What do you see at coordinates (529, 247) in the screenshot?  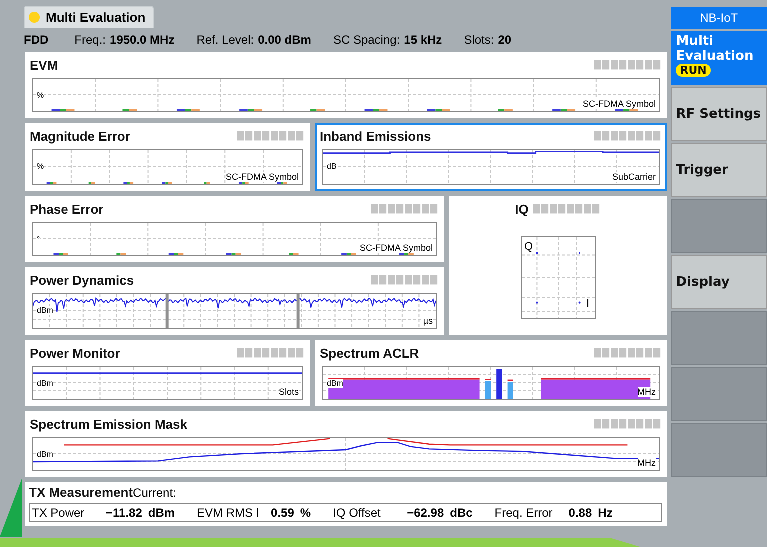 I see `axis-unit: Q` at bounding box center [529, 247].